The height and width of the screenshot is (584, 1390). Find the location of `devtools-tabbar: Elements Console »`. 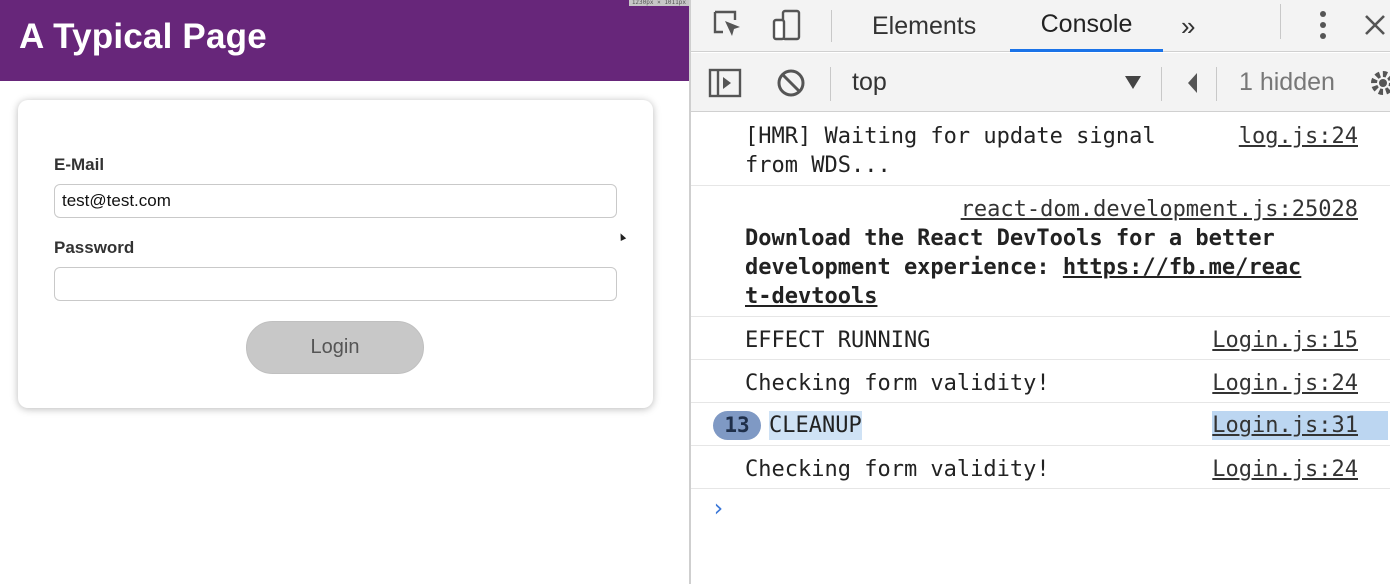

devtools-tabbar: Elements Console » is located at coordinates (1040, 26).